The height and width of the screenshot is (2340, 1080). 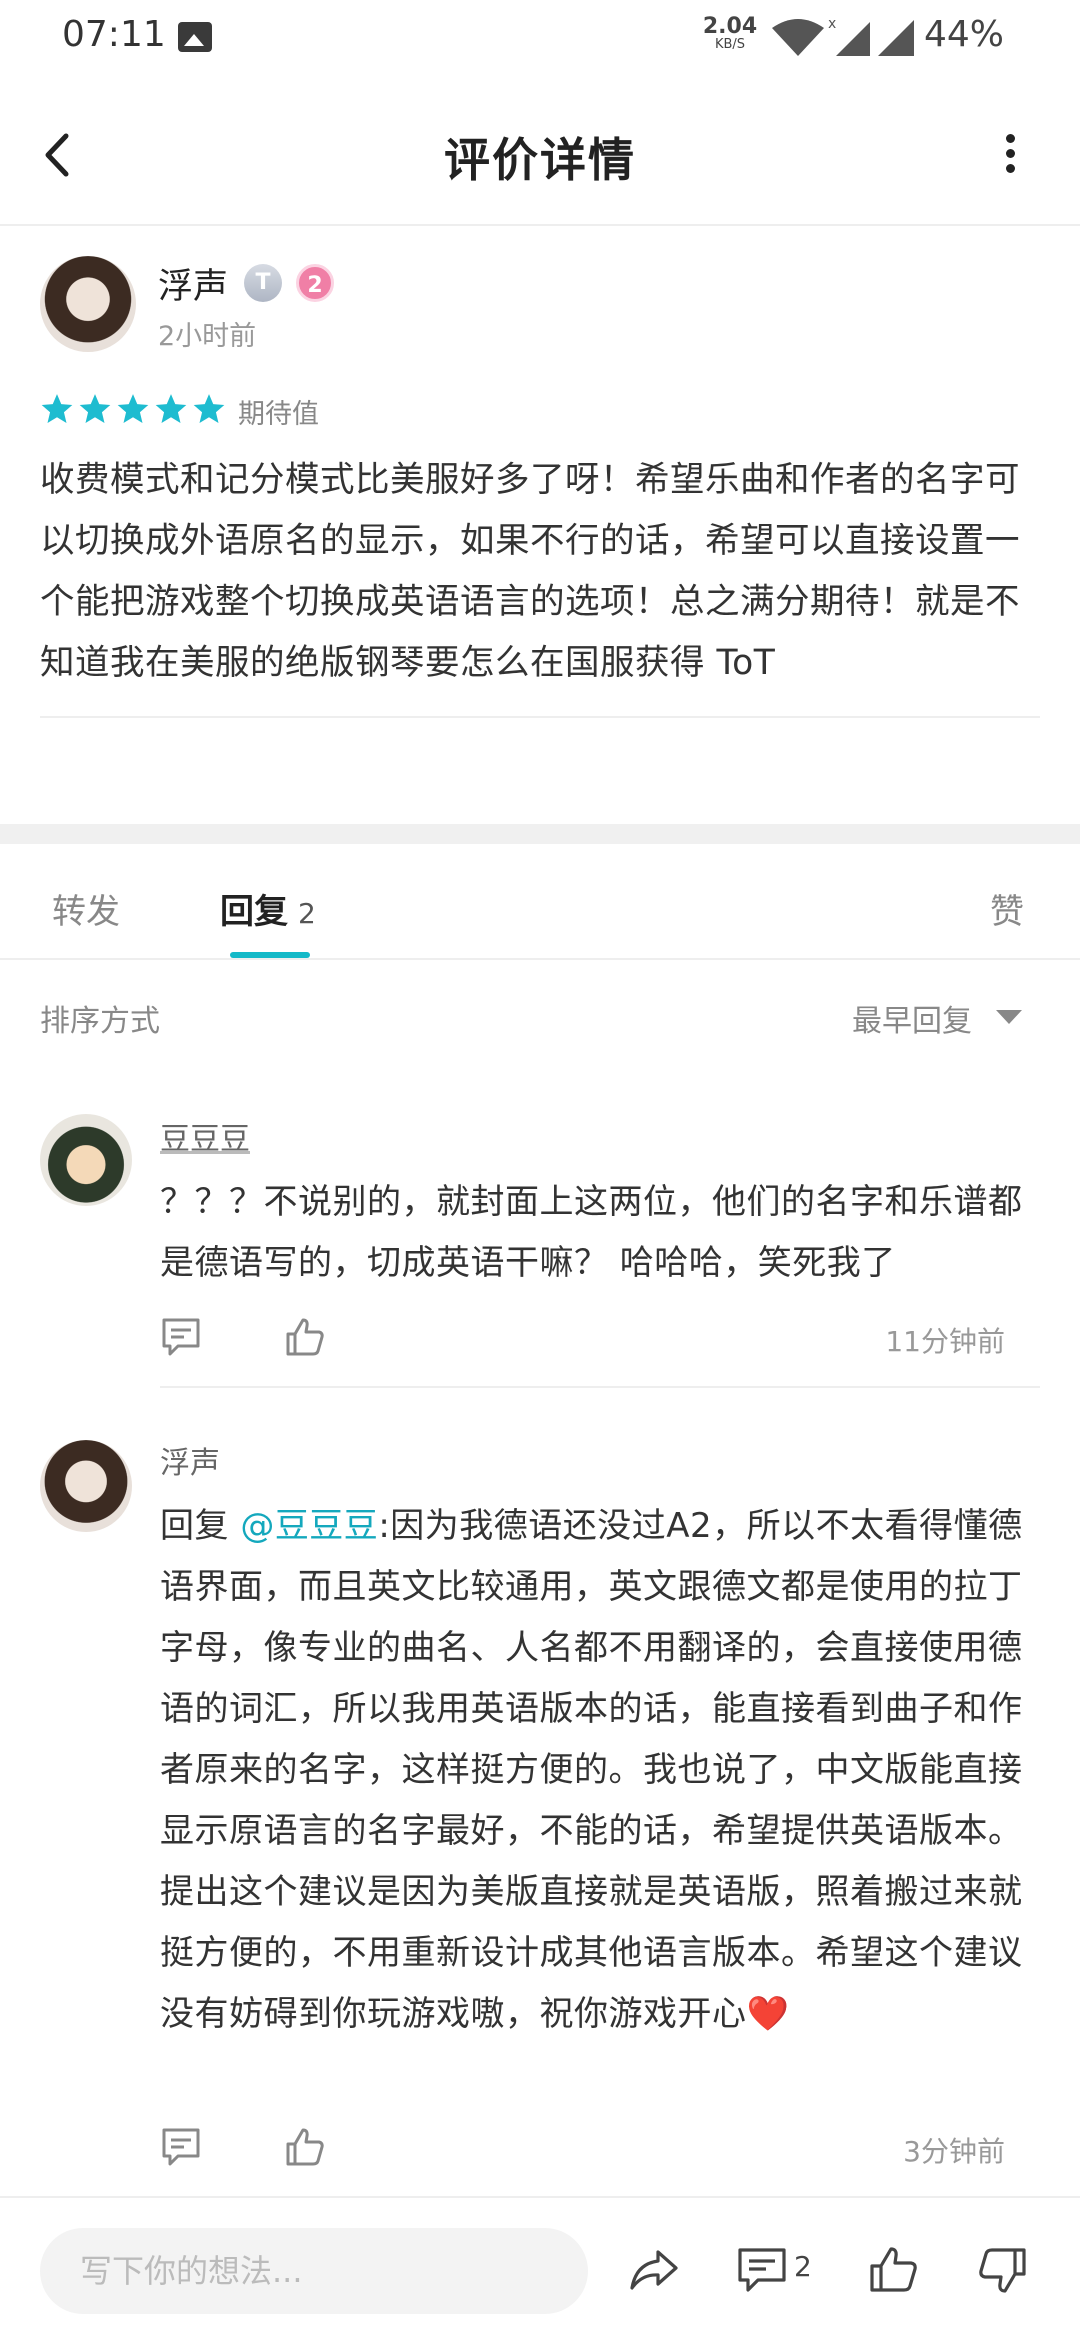 What do you see at coordinates (832, 24) in the screenshot?
I see `svg-text: x` at bounding box center [832, 24].